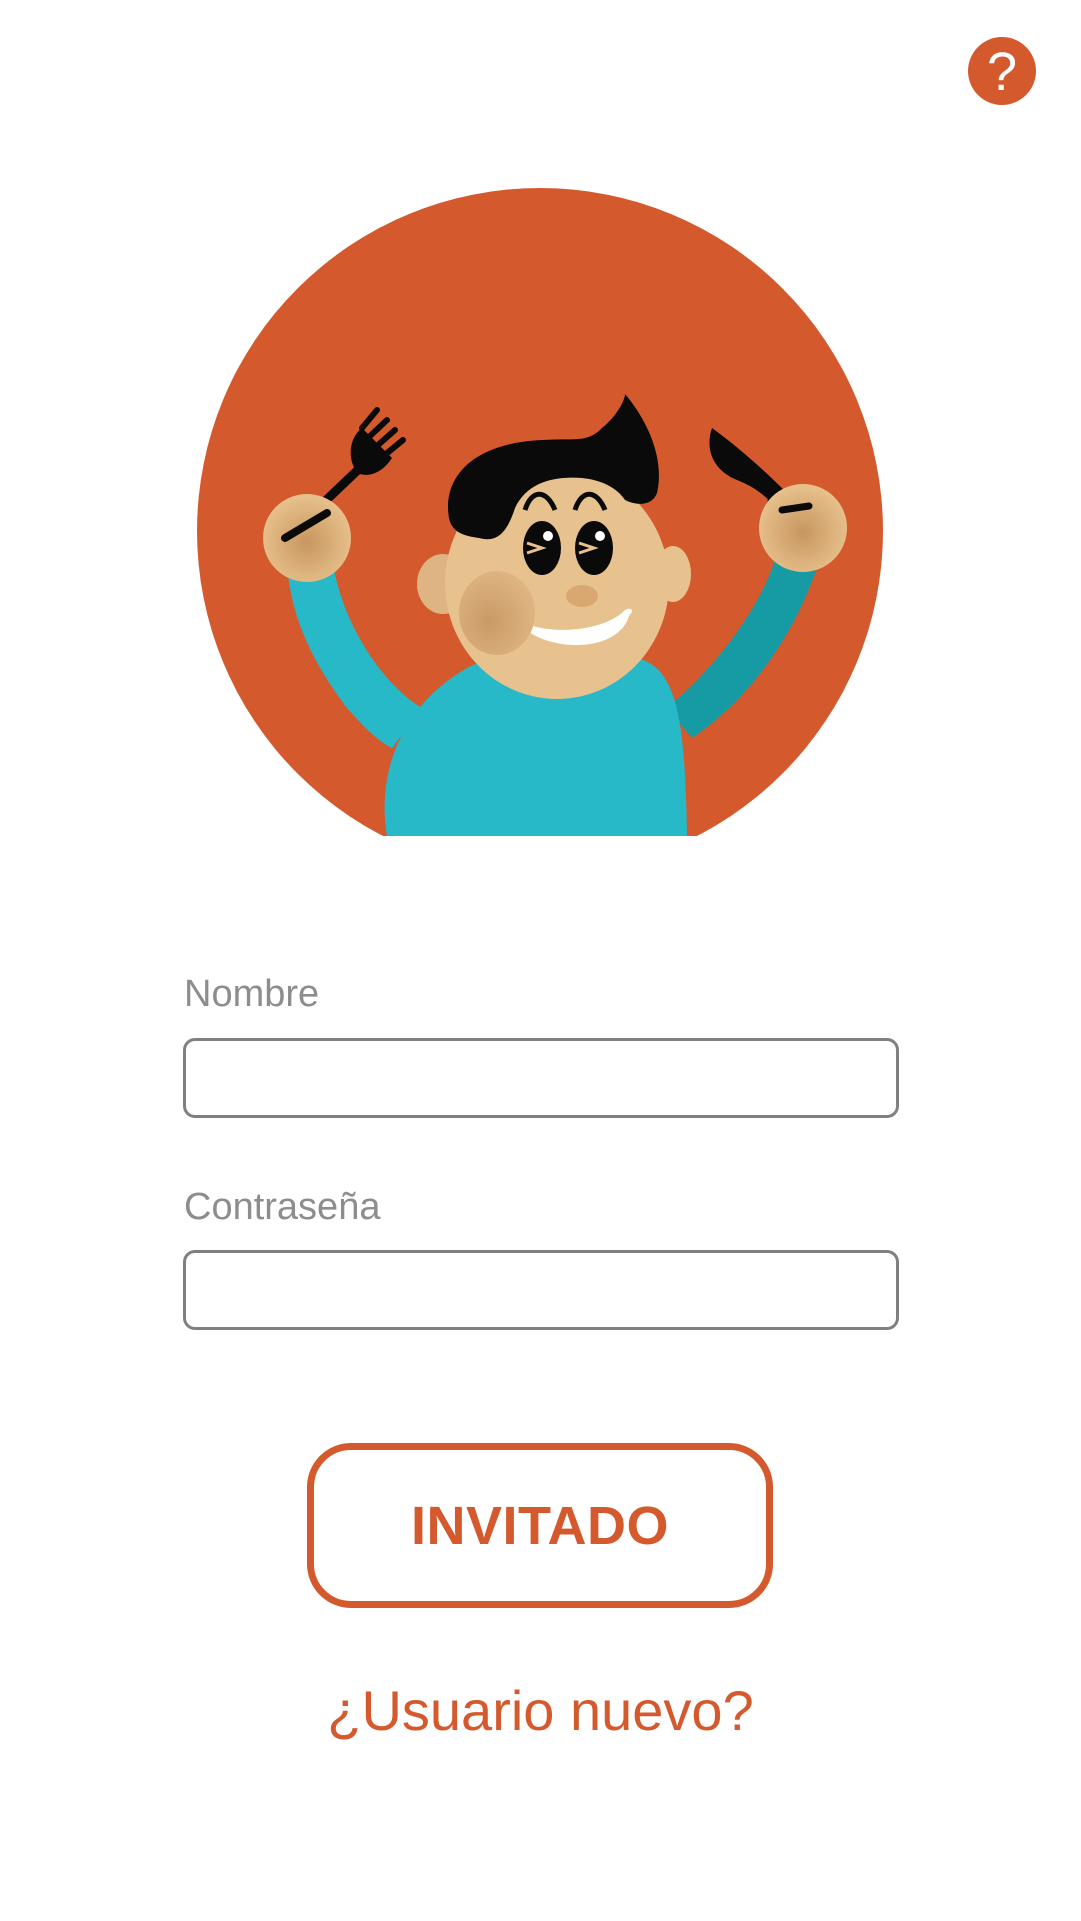  Describe the element at coordinates (307, 538) in the screenshot. I see `left-hand` at that location.